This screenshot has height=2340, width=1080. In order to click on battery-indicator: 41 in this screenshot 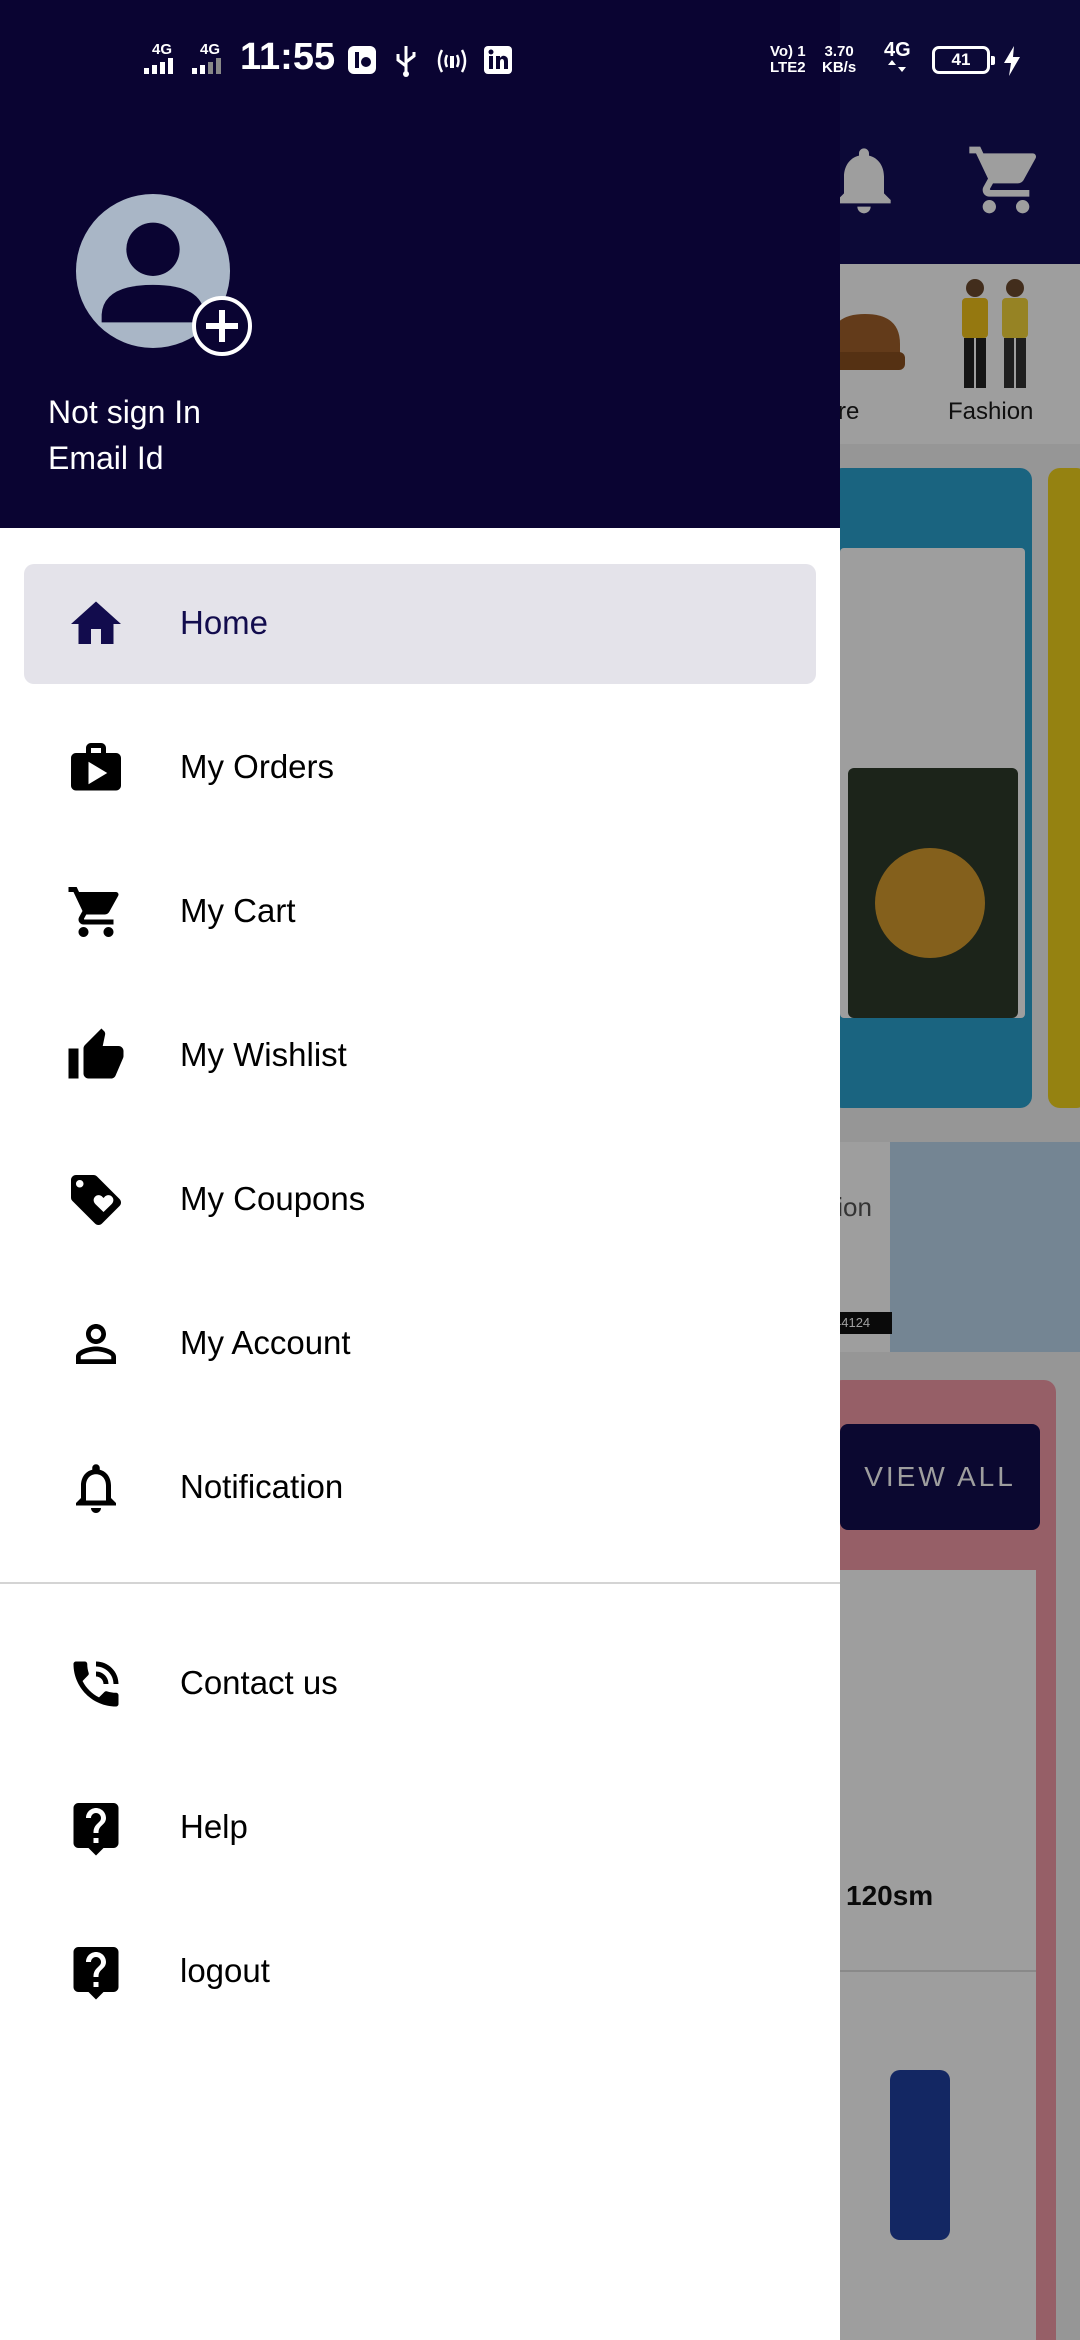, I will do `click(963, 60)`.